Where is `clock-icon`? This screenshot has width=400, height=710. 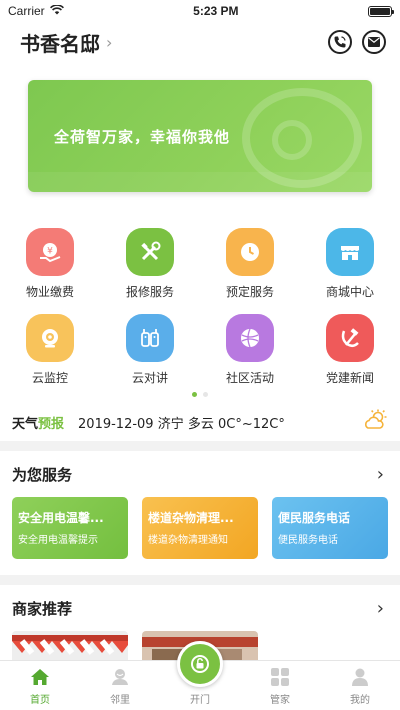
clock-icon is located at coordinates (250, 252).